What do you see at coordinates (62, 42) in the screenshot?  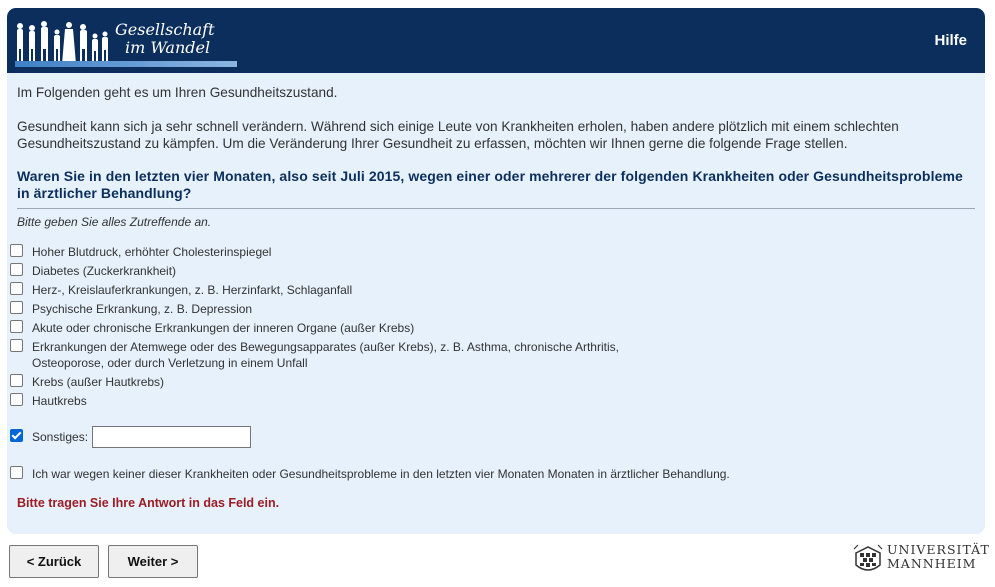 I see `people-silhouettes-logo` at bounding box center [62, 42].